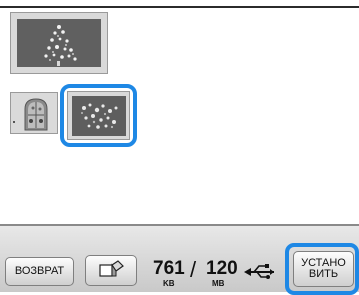 The height and width of the screenshot is (295, 359). What do you see at coordinates (260, 272) in the screenshot?
I see `usb-icon` at bounding box center [260, 272].